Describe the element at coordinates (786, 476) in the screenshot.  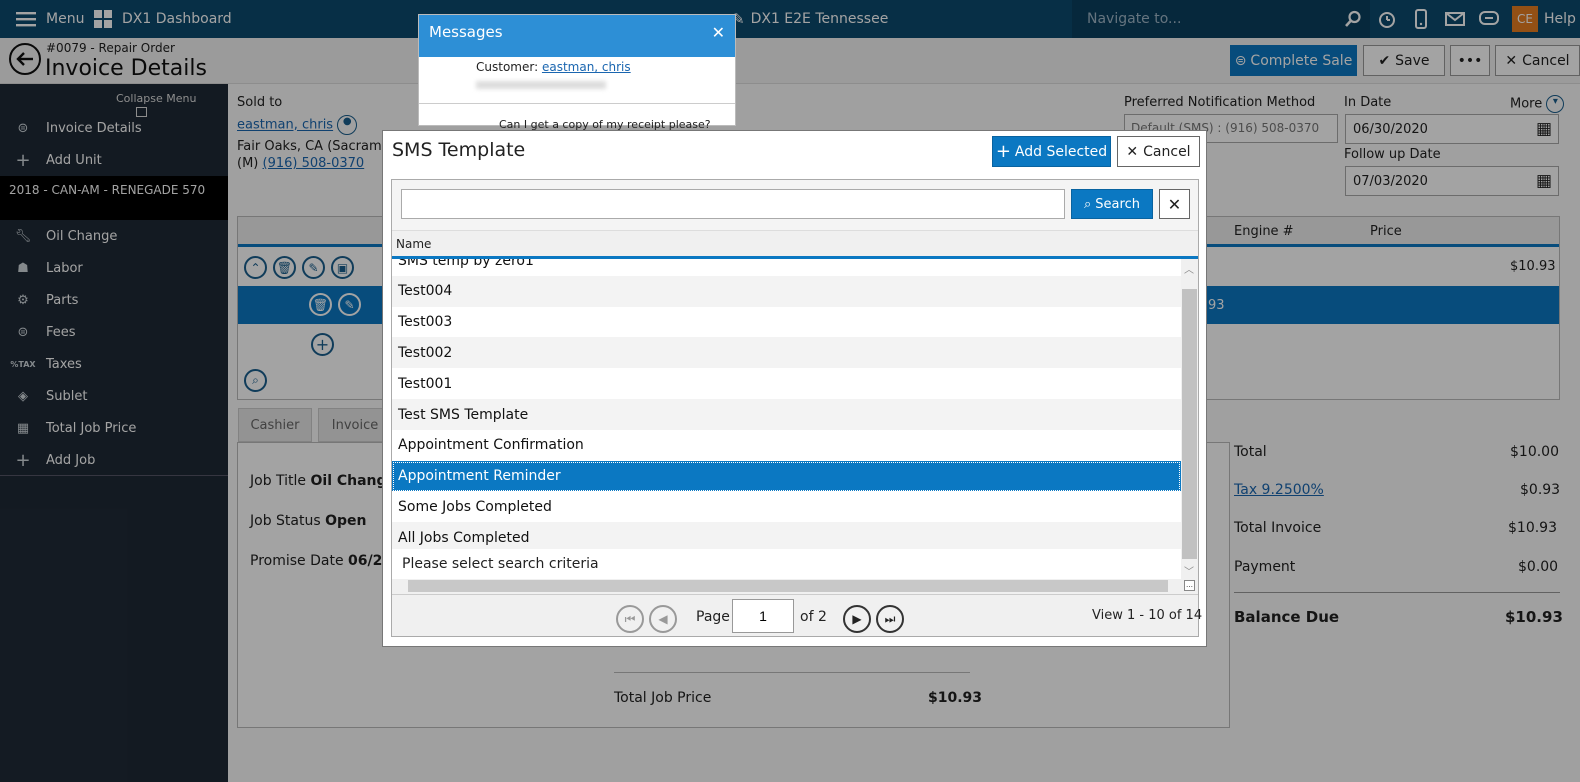
I see `template-row: Appointment Reminder` at that location.